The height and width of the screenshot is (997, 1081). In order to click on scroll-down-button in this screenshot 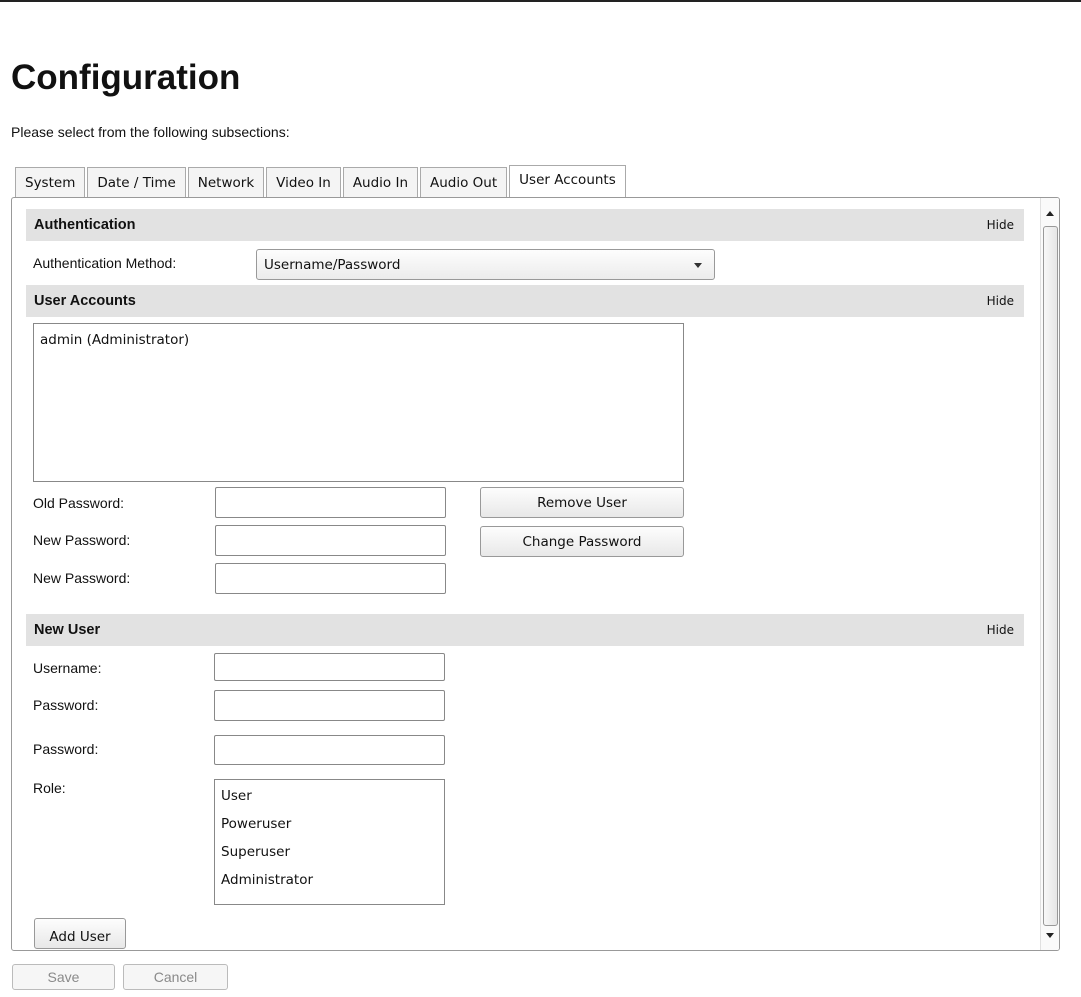, I will do `click(1050, 935)`.